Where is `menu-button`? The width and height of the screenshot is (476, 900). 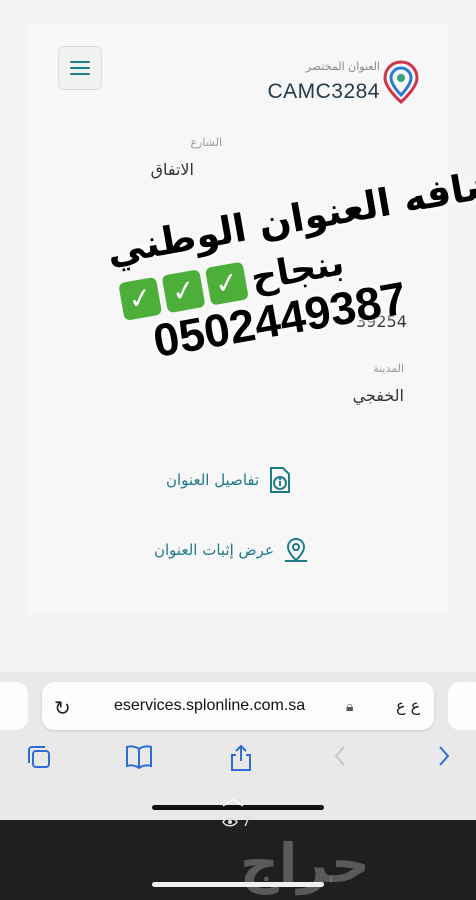
menu-button is located at coordinates (80, 68).